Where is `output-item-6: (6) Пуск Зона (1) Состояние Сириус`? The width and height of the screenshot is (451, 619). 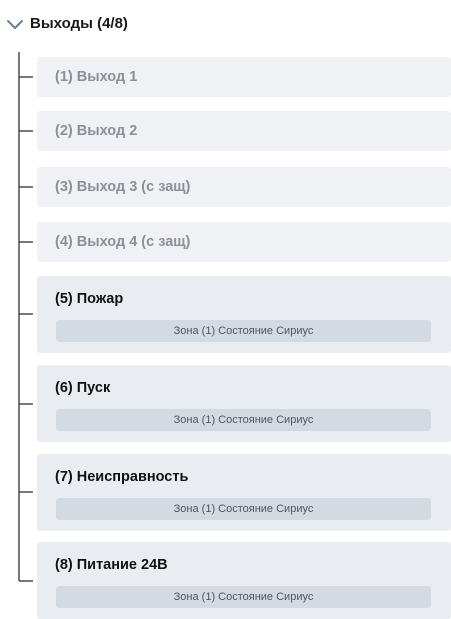
output-item-6: (6) Пуск Зона (1) Состояние Сириус is located at coordinates (244, 403).